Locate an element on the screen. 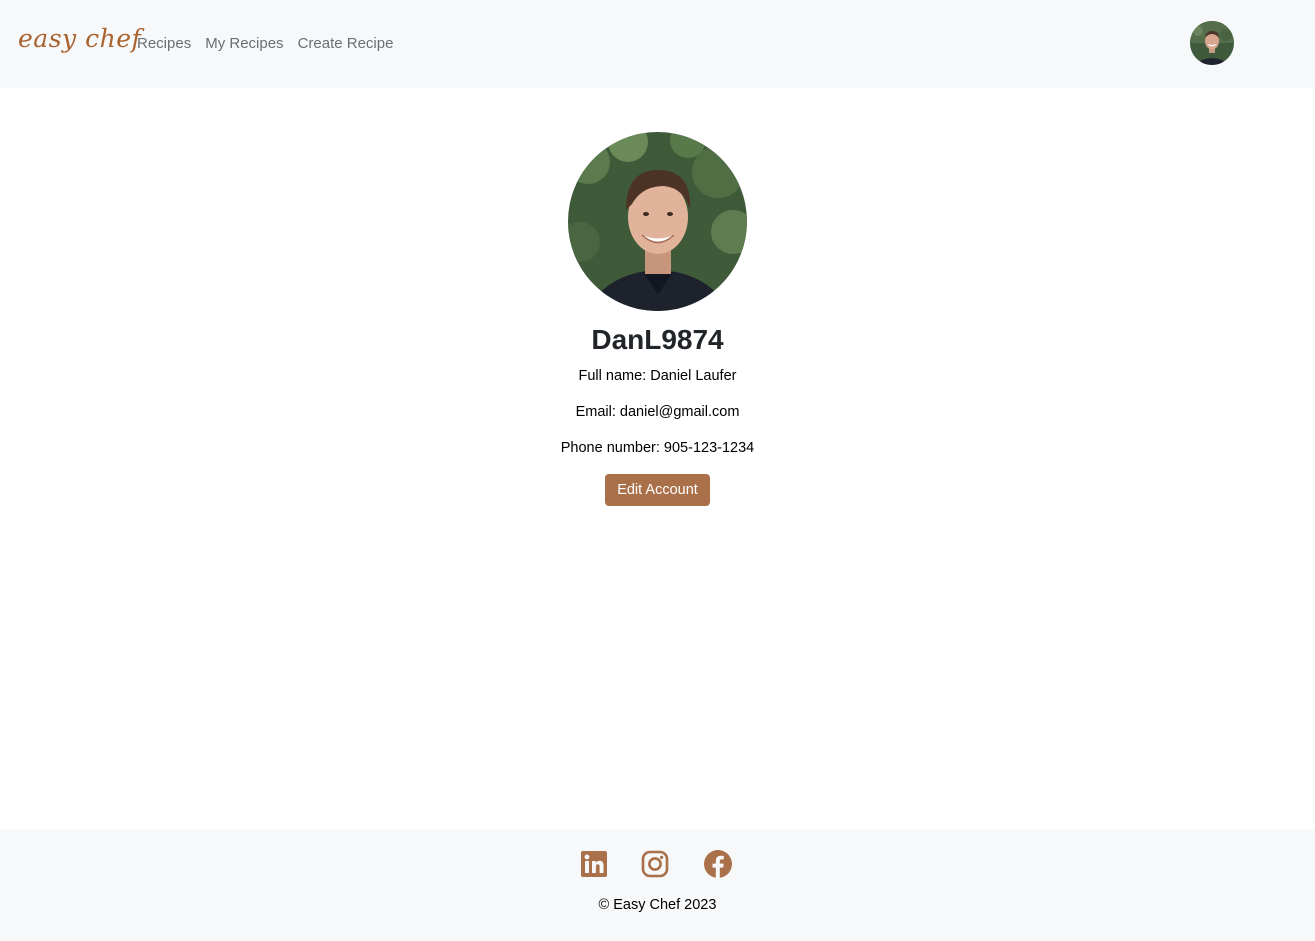 The width and height of the screenshot is (1315, 941). email-text: Email: daniel@gmail.com is located at coordinates (657, 412).